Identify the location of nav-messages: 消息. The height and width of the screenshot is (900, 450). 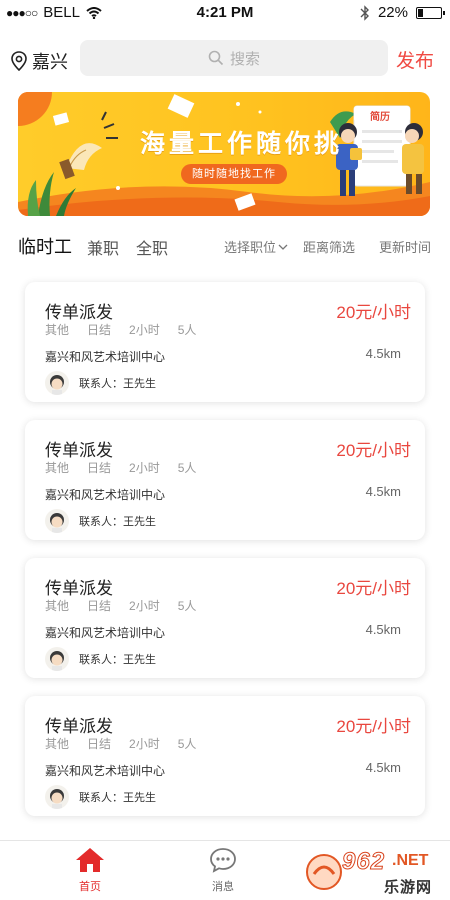
(223, 870).